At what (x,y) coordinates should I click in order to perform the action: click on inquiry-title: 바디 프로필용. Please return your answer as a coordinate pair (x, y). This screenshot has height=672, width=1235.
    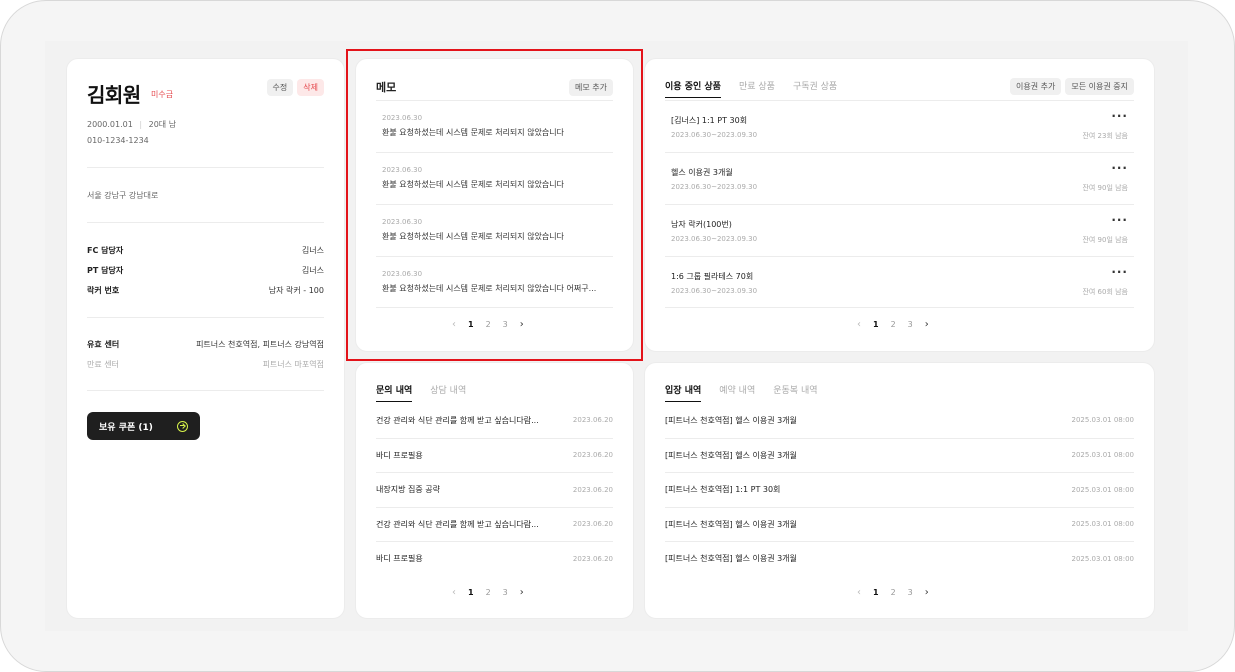
    Looking at the image, I should click on (399, 559).